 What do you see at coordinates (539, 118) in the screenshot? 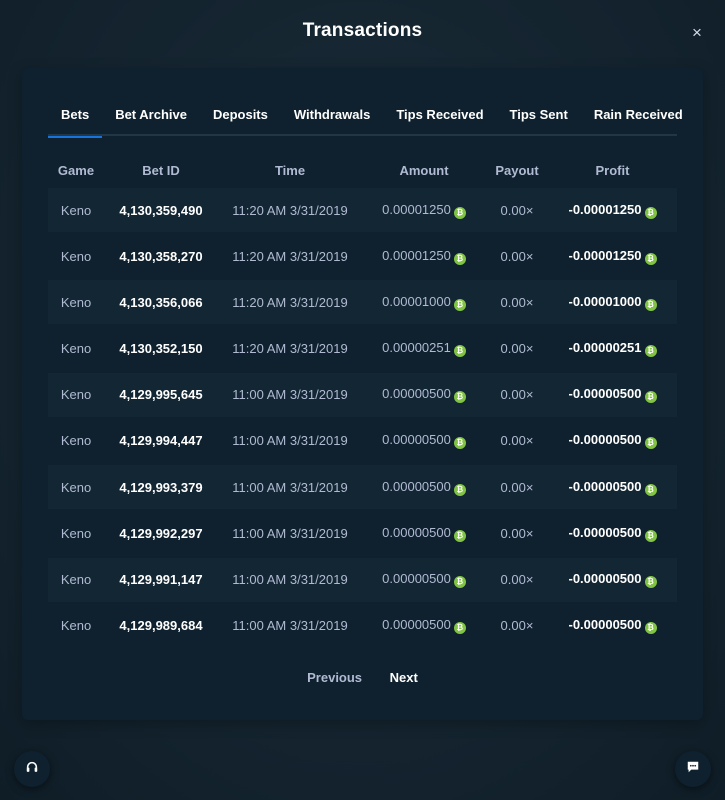
I see `tab-tips-sent: Tips Sent` at bounding box center [539, 118].